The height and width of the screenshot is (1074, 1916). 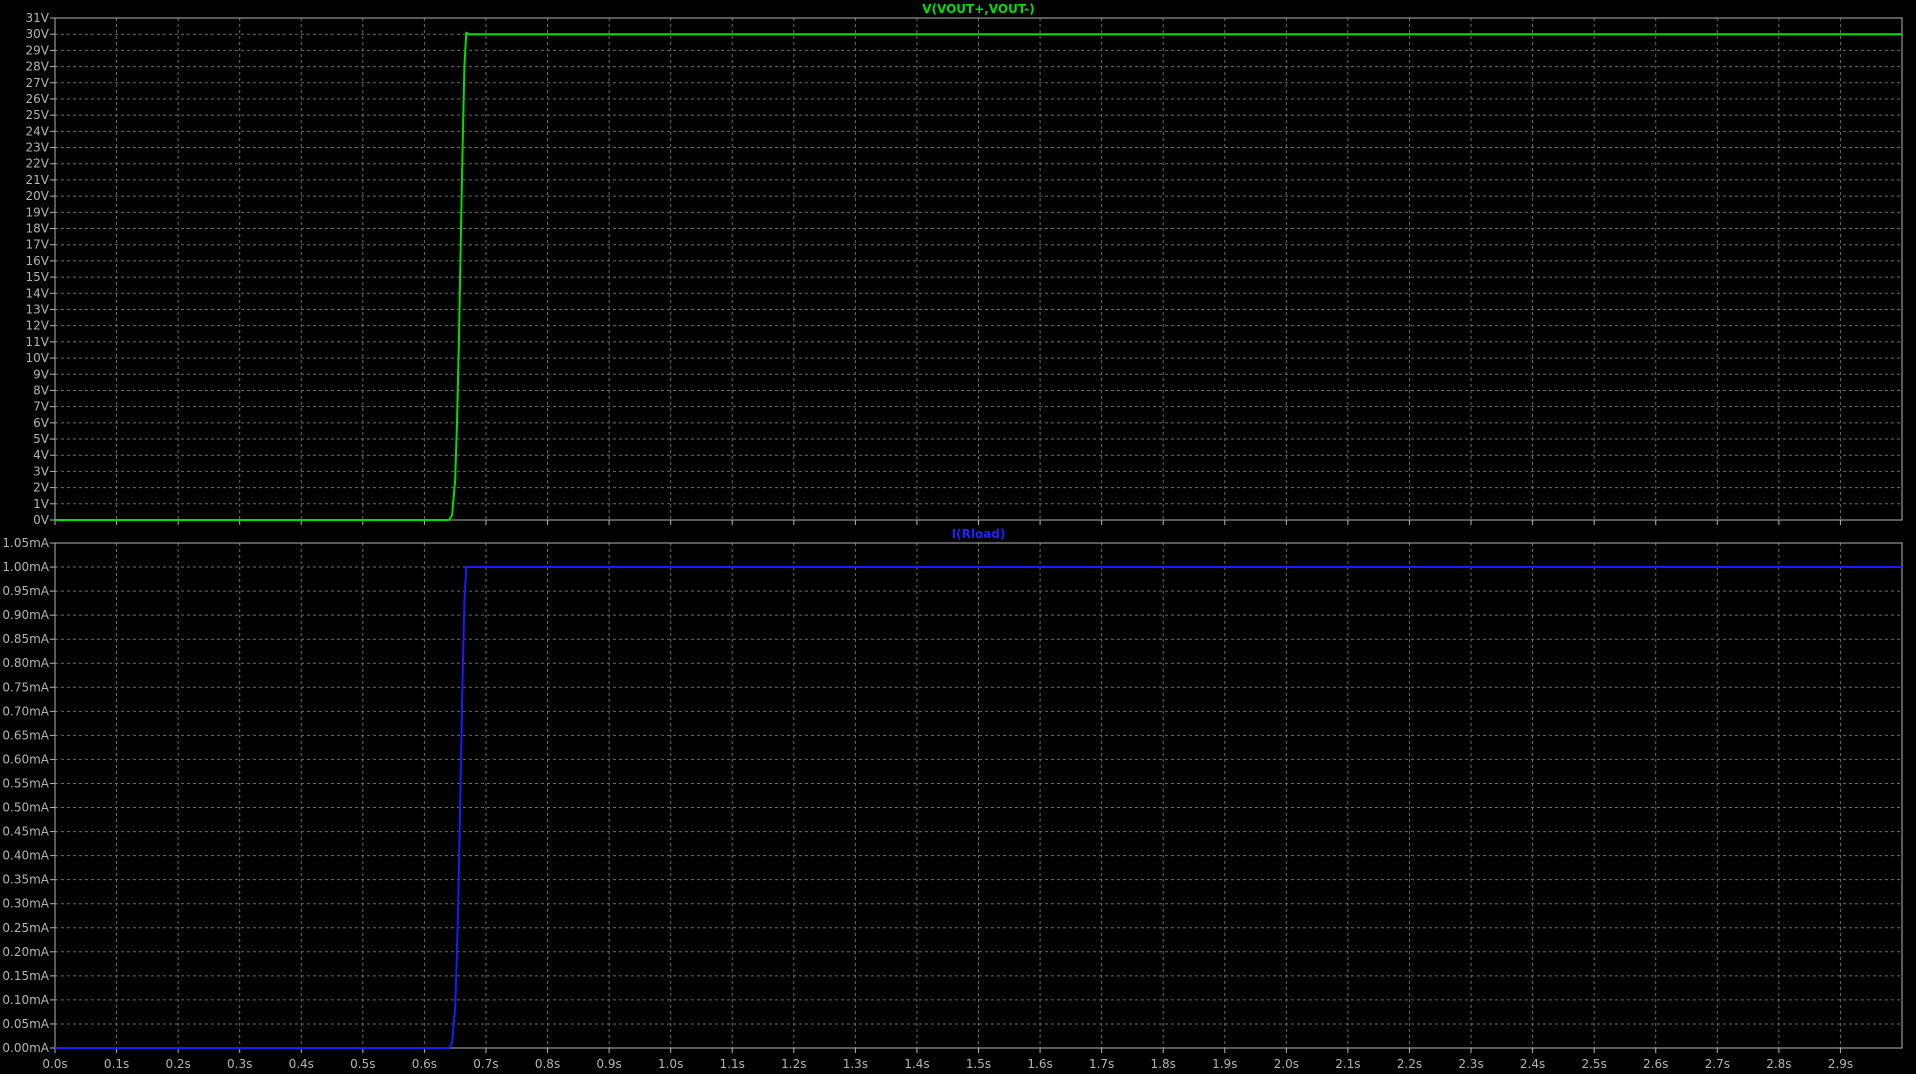 What do you see at coordinates (1717, 1064) in the screenshot?
I see `x-tick-label: 2.7s` at bounding box center [1717, 1064].